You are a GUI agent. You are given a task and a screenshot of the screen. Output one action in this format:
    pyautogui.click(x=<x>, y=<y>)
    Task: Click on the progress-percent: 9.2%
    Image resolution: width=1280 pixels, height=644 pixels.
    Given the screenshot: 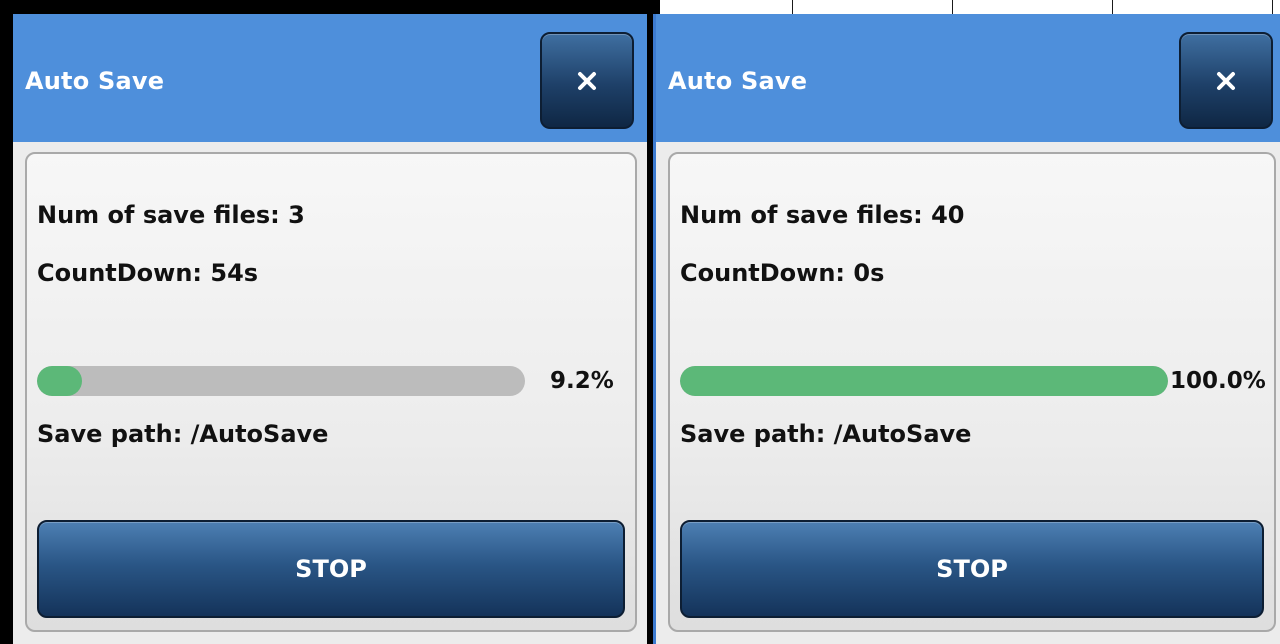 What is the action you would take?
    pyautogui.click(x=582, y=381)
    